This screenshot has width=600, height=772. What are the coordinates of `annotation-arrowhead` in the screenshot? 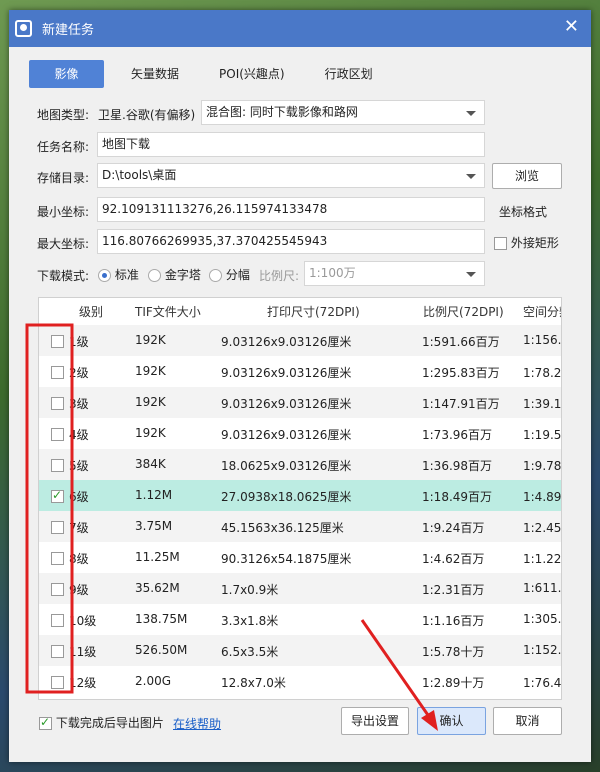 It's located at (429, 720).